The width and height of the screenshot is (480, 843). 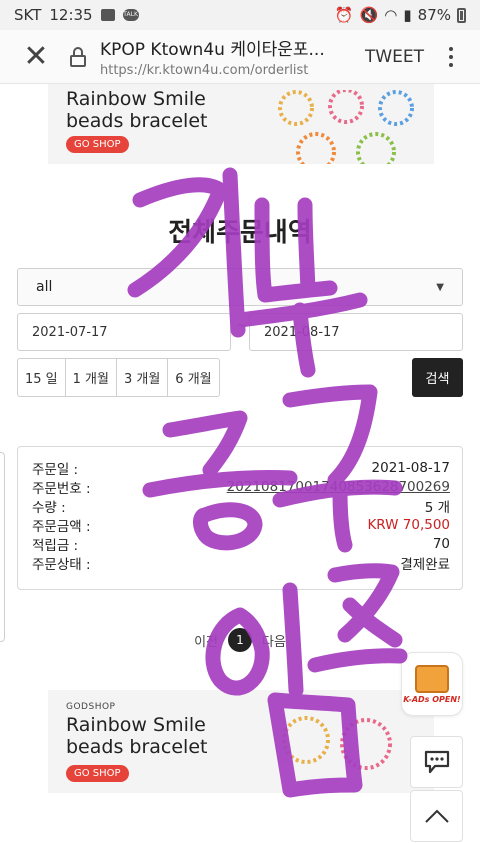 What do you see at coordinates (2, 547) in the screenshot?
I see `side-drawer-handle` at bounding box center [2, 547].